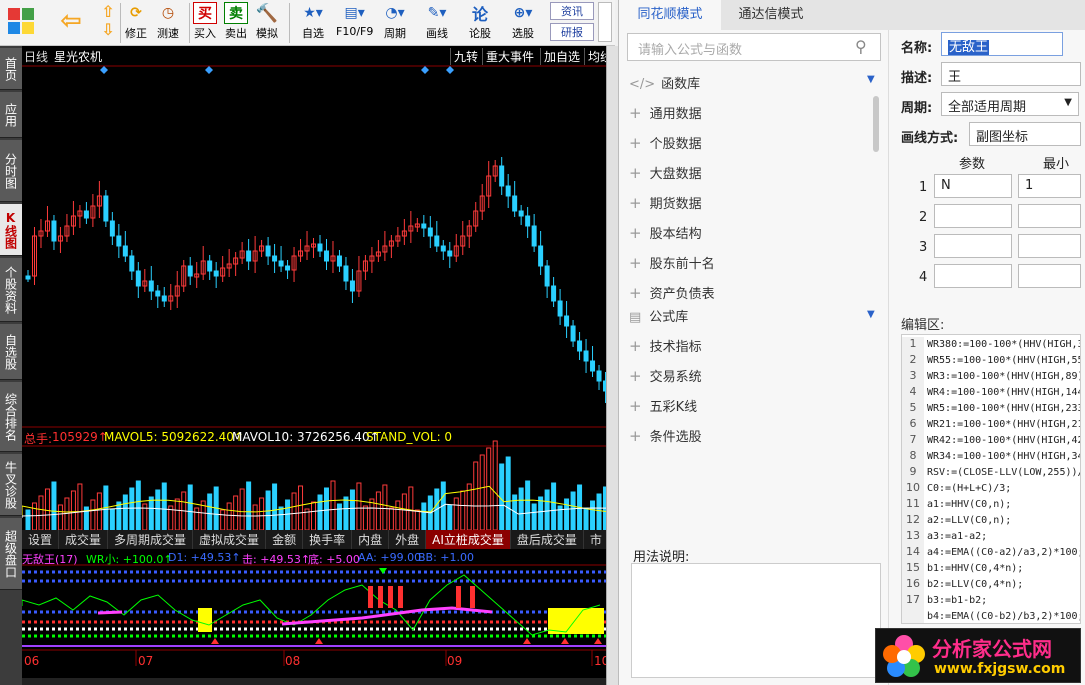 Image resolution: width=1085 pixels, height=685 pixels. What do you see at coordinates (480, 21) in the screenshot?
I see `discuss-button: 论论股` at bounding box center [480, 21].